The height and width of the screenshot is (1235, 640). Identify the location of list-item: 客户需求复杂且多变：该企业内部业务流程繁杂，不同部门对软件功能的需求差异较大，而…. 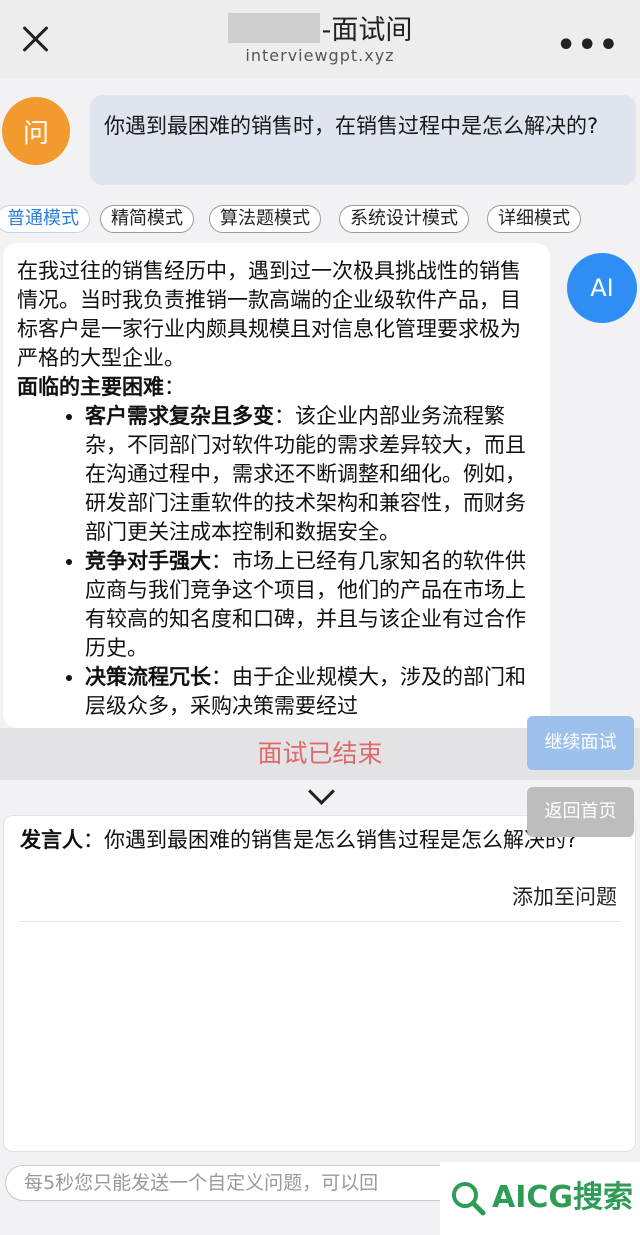
(310, 474).